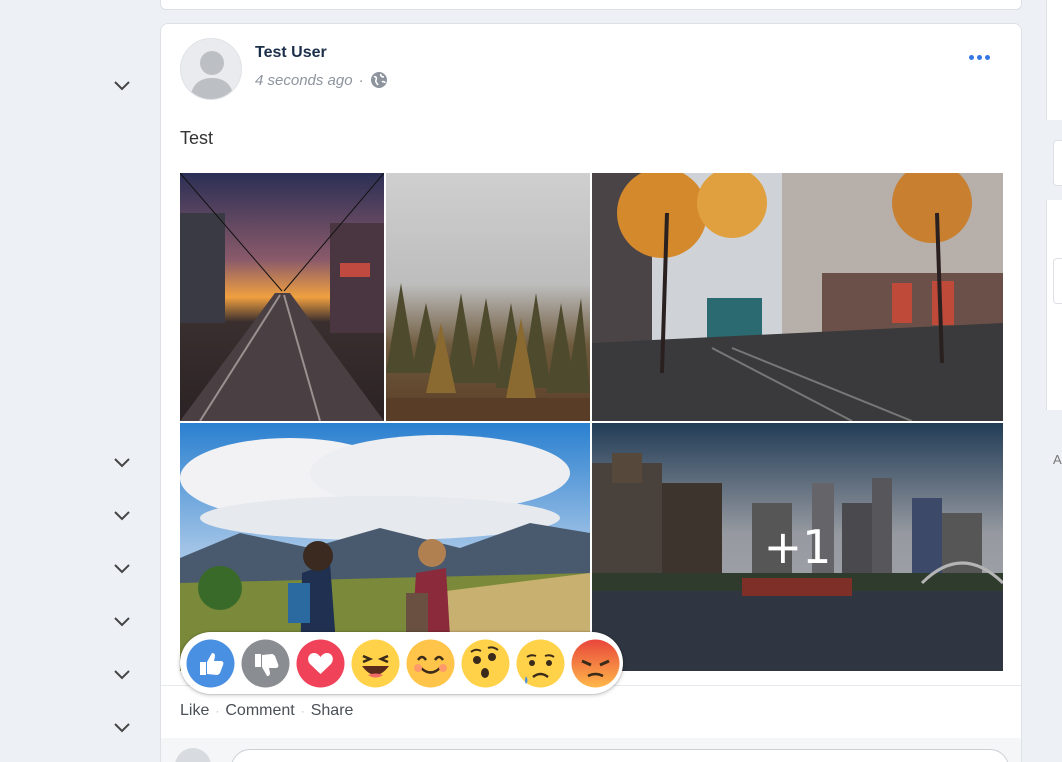  I want to click on haha-reaction-icon, so click(375, 663).